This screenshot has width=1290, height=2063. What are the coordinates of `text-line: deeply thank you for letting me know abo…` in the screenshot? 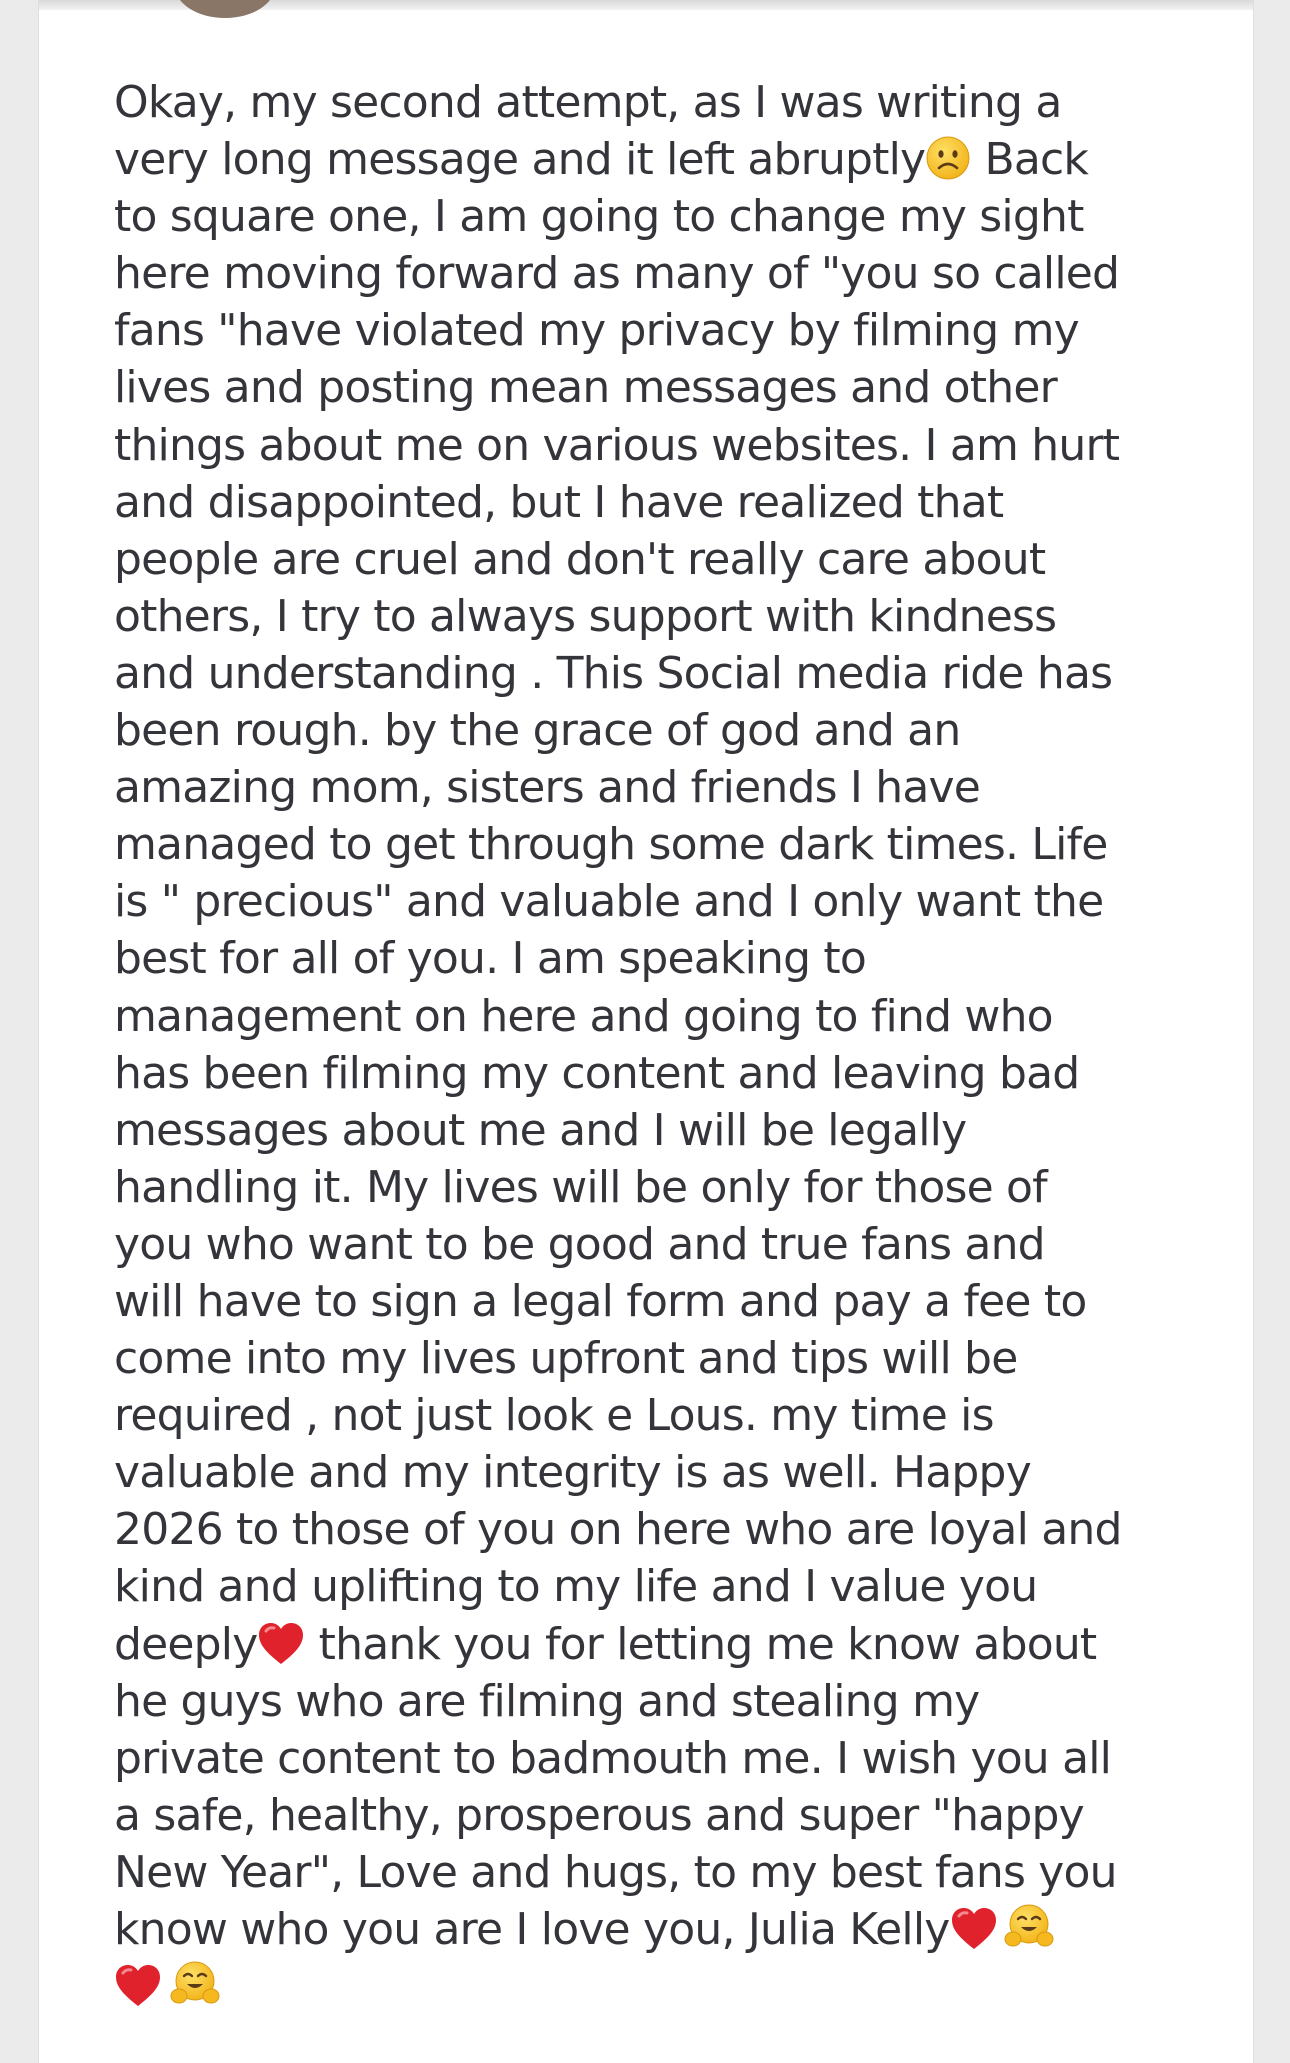 It's located at (669, 1644).